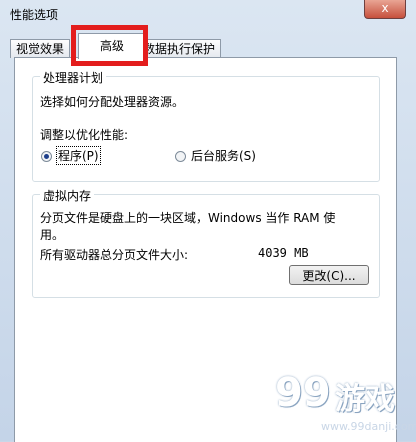  I want to click on tab-visual-effects: 视觉效果, so click(40, 48).